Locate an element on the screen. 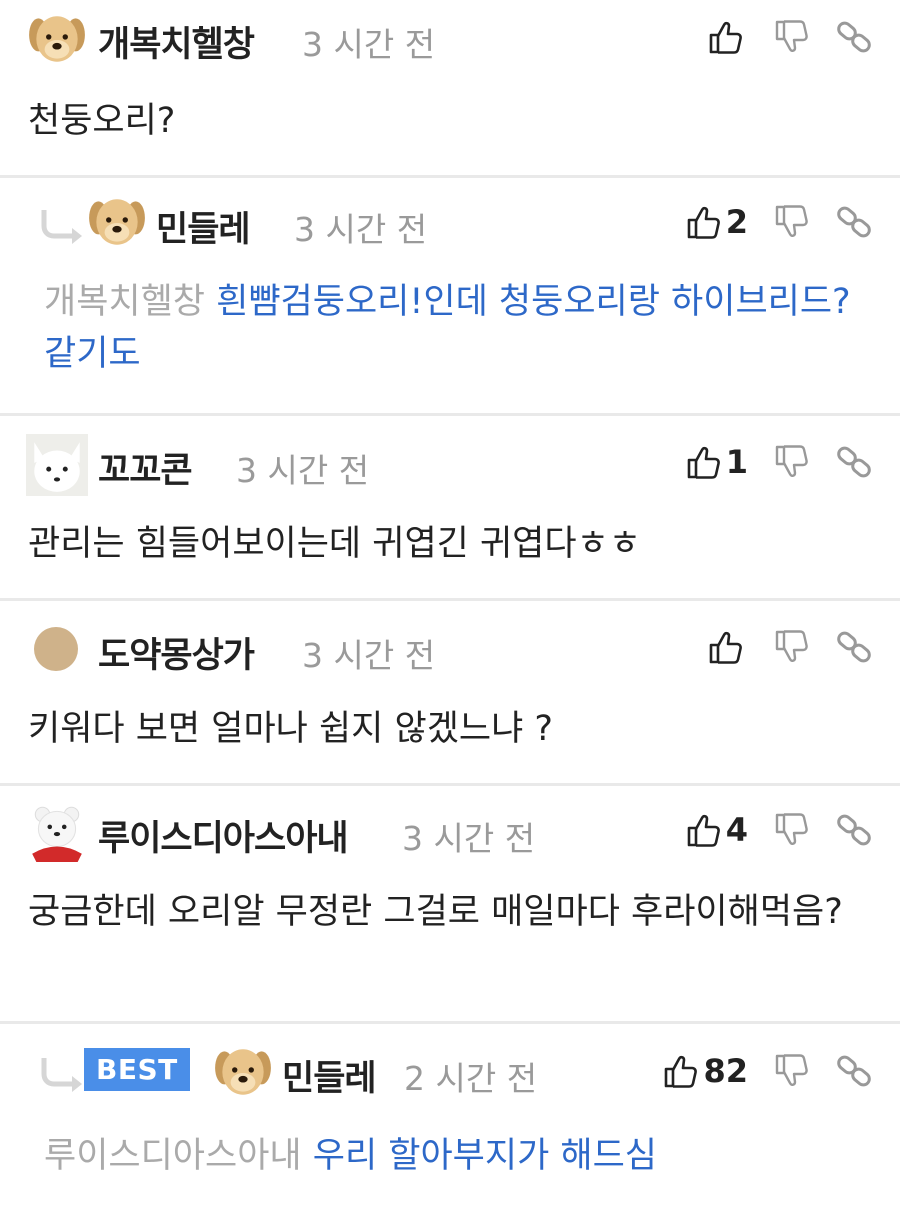  like-button: 2 is located at coordinates (717, 222).